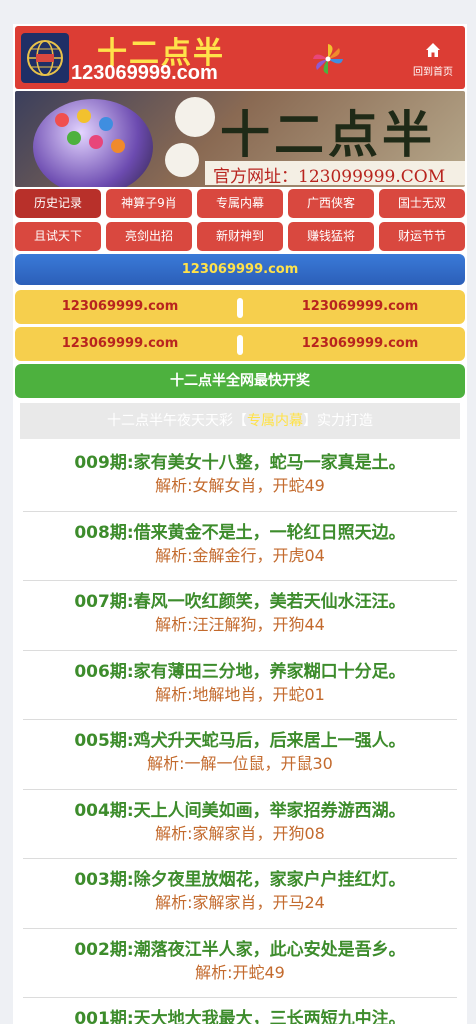 The width and height of the screenshot is (476, 1024). What do you see at coordinates (240, 546) in the screenshot?
I see `list-item: 008期:借来黄金不是土，一轮红日照天边。 解析:金解金行，开虎04` at bounding box center [240, 546].